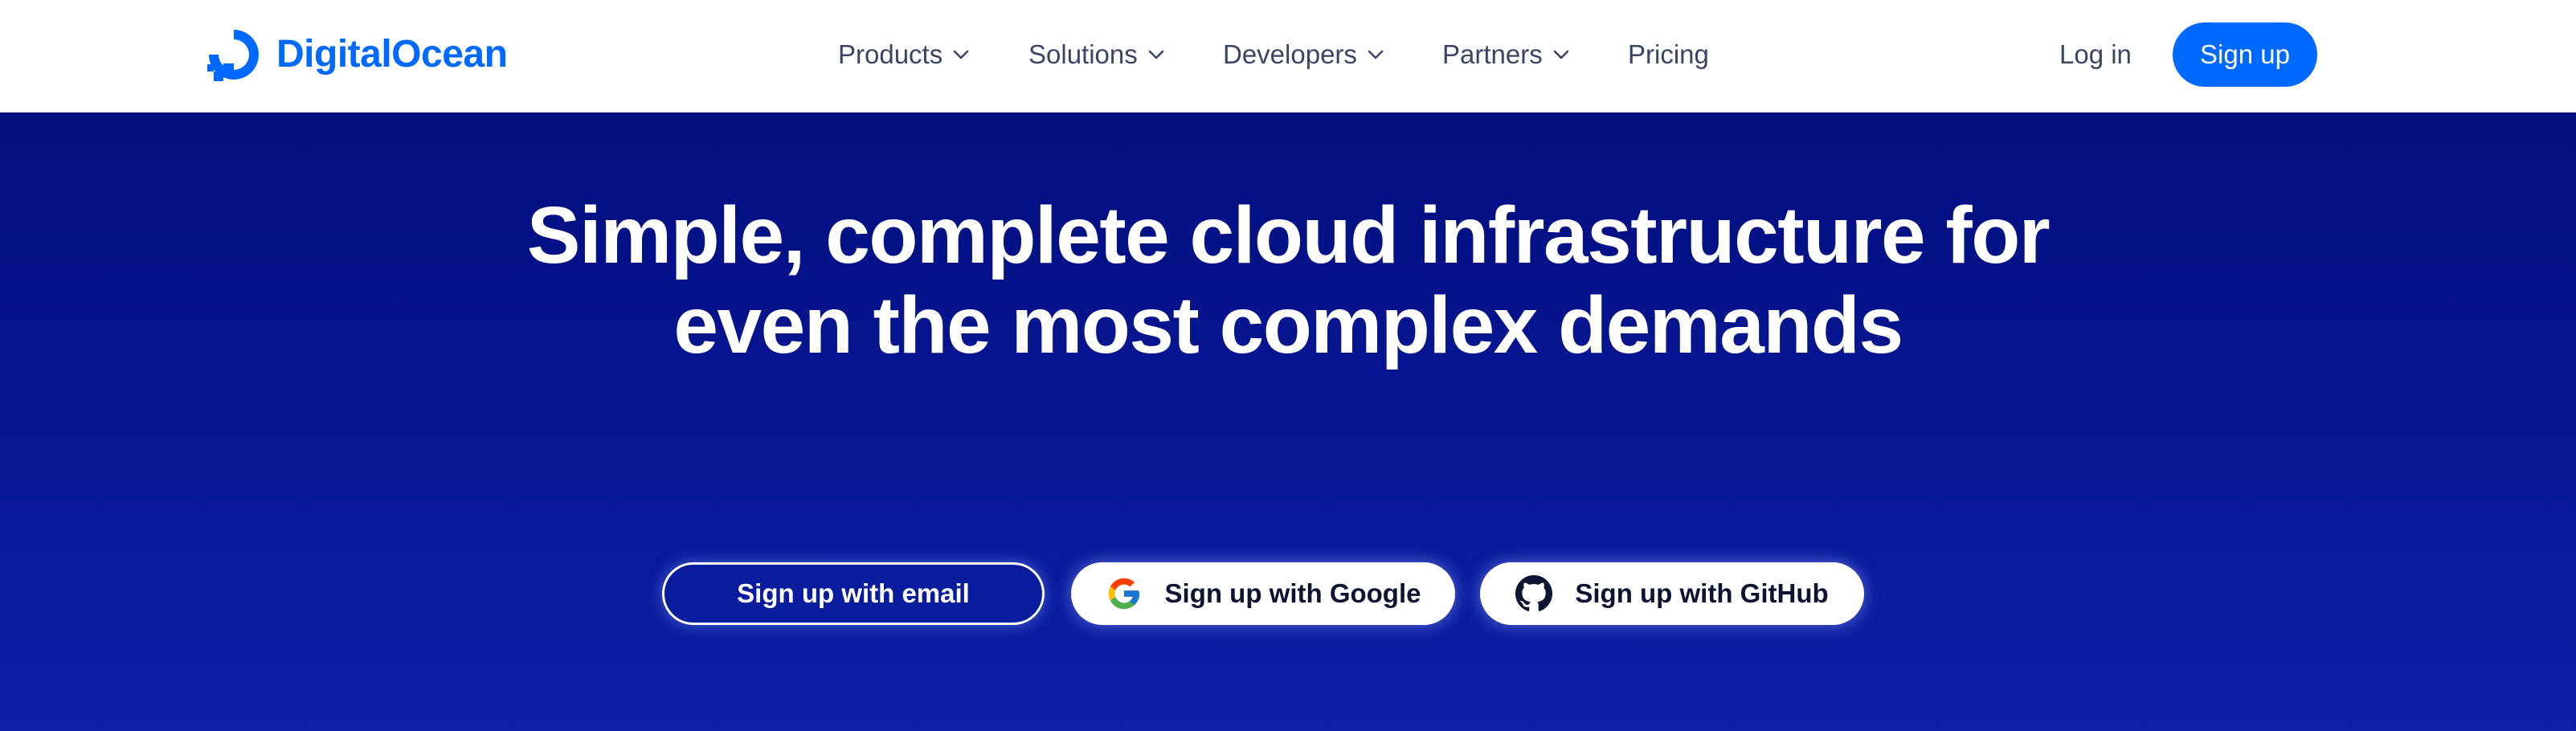  Describe the element at coordinates (1083, 54) in the screenshot. I see `nav-item-label: Solutions` at that location.